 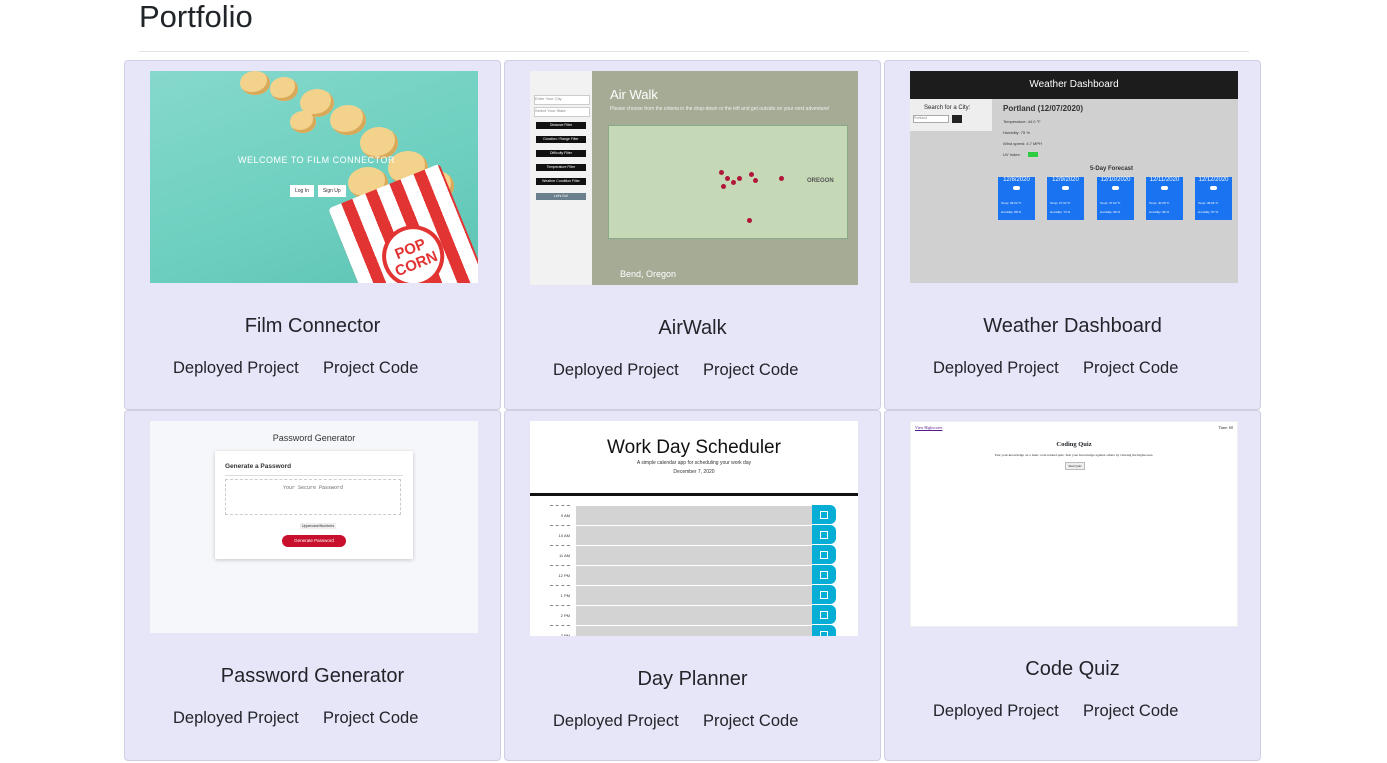 I want to click on forecast-day: 12/9/2020 Temp: 37.04 °F Humidity: 74 %, so click(x=1065, y=198).